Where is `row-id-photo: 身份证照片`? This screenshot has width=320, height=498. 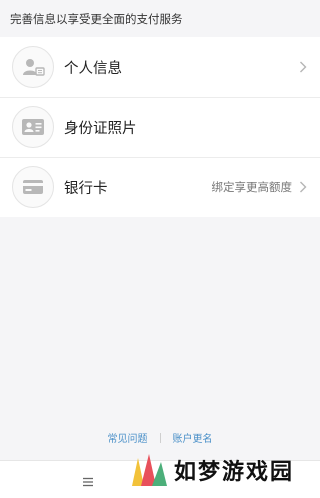 row-id-photo: 身份证照片 is located at coordinates (160, 127).